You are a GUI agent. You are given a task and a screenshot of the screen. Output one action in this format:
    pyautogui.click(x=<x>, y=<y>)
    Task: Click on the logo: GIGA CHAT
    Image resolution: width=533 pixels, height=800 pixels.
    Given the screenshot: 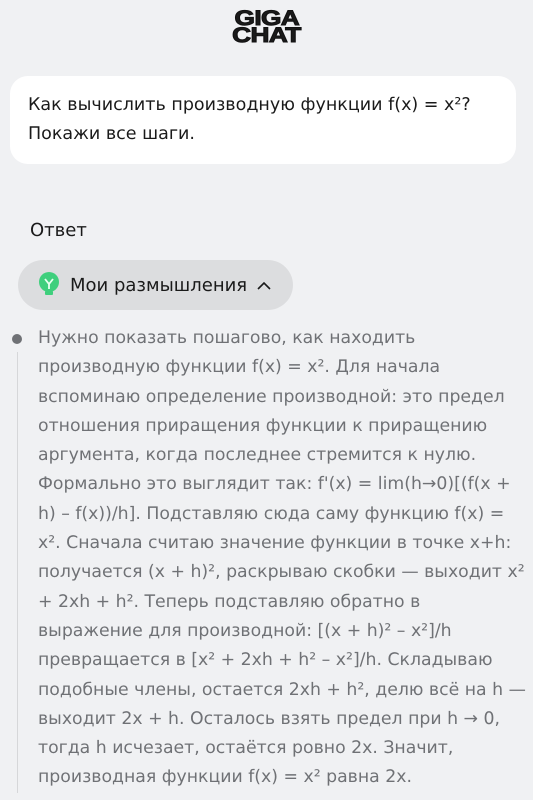 What is the action you would take?
    pyautogui.click(x=266, y=25)
    